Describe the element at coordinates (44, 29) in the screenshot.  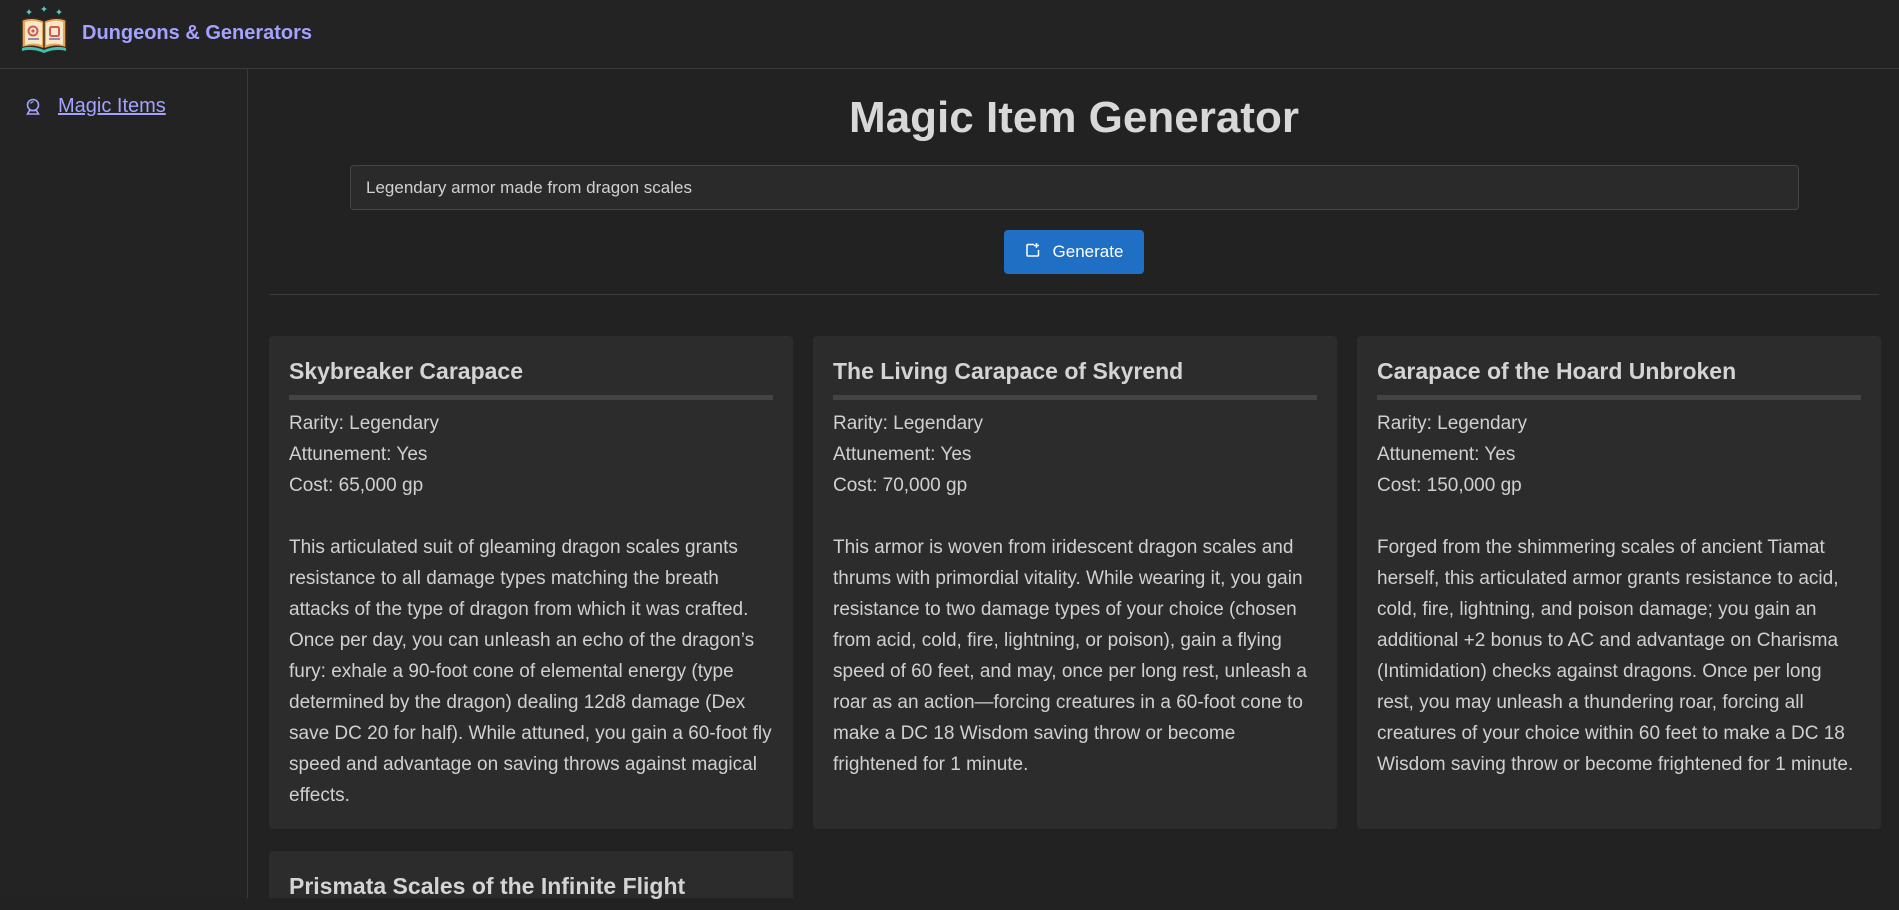
I see `spellbook-icon` at that location.